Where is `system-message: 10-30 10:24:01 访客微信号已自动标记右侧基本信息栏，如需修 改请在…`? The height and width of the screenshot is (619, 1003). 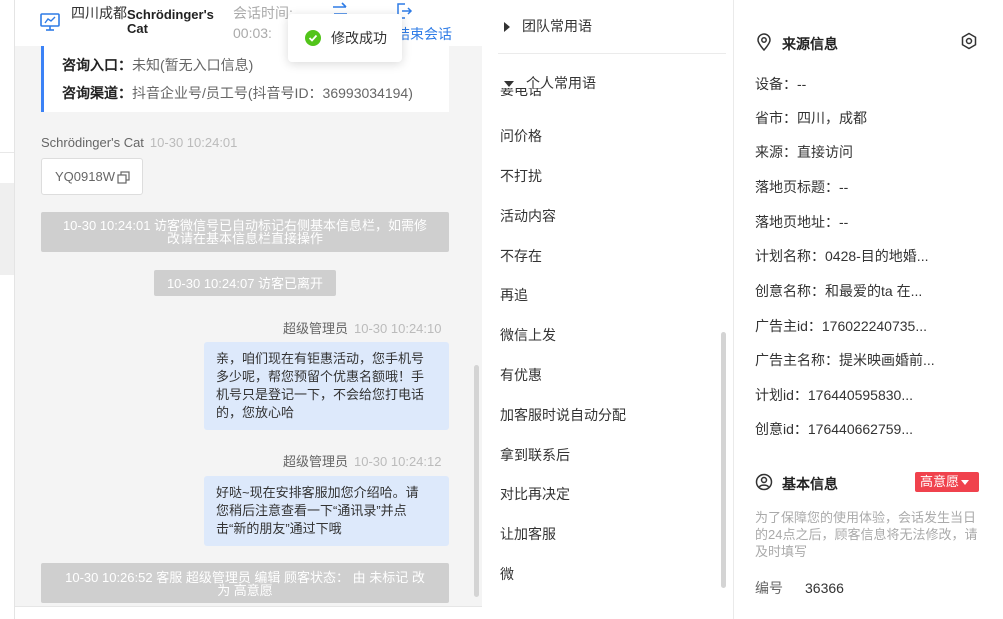
system-message: 10-30 10:24:01 访客微信号已自动标记右侧基本信息栏，如需修 改请在… is located at coordinates (245, 232).